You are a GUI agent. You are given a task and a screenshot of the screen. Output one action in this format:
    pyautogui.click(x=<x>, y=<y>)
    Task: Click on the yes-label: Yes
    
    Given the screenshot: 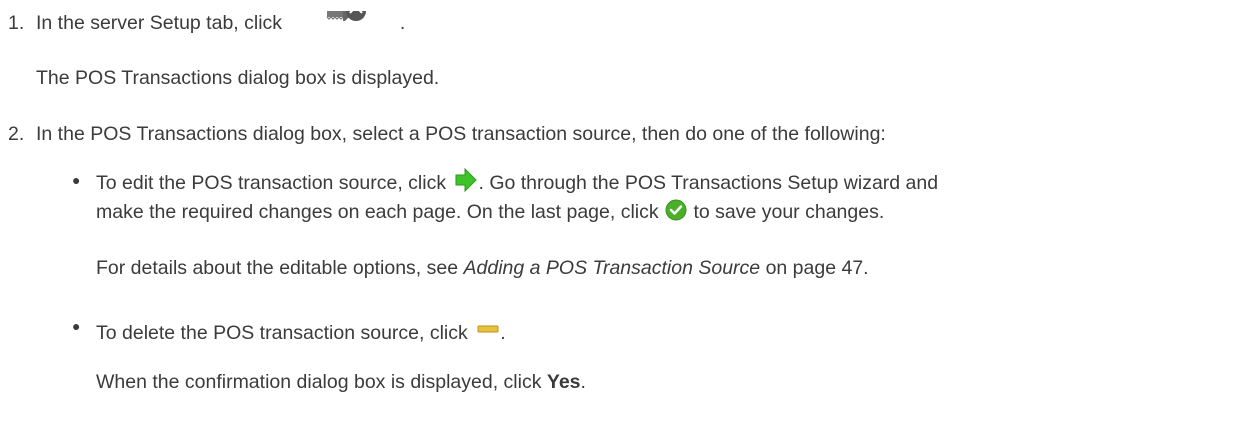 What is the action you would take?
    pyautogui.click(x=563, y=382)
    